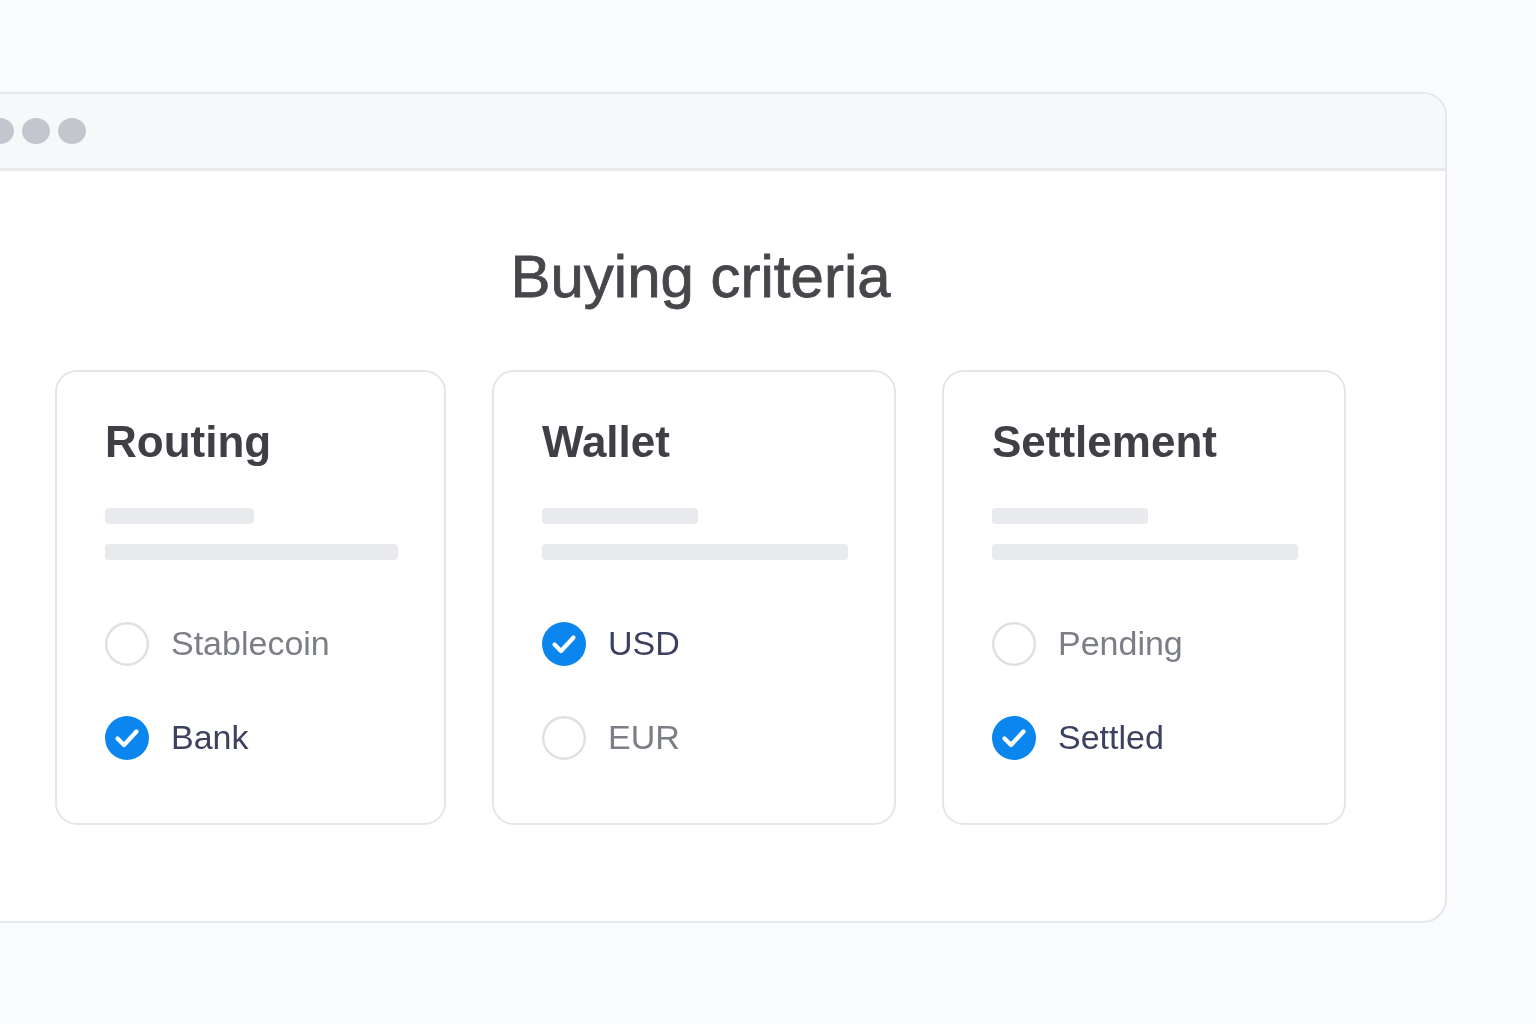 This screenshot has height=1024, width=1536. What do you see at coordinates (1111, 738) in the screenshot?
I see `option-label: Settled` at bounding box center [1111, 738].